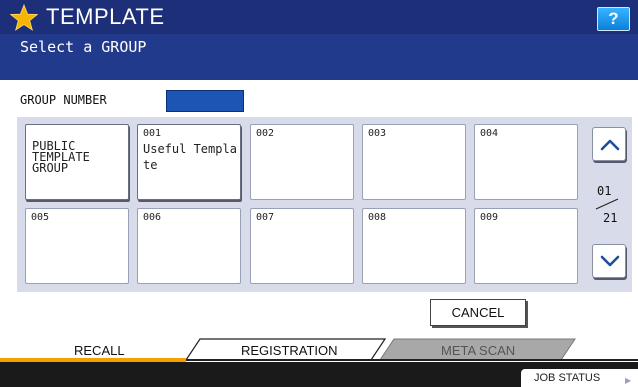 This screenshot has height=387, width=638. I want to click on group-button-009: 009, so click(526, 246).